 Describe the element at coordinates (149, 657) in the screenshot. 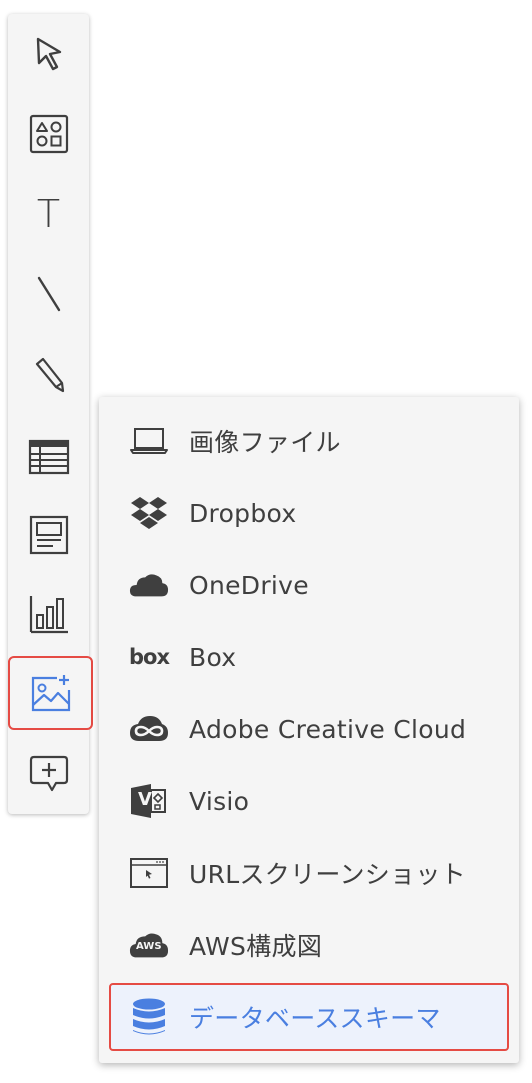

I see `box-logo-icon: box` at that location.